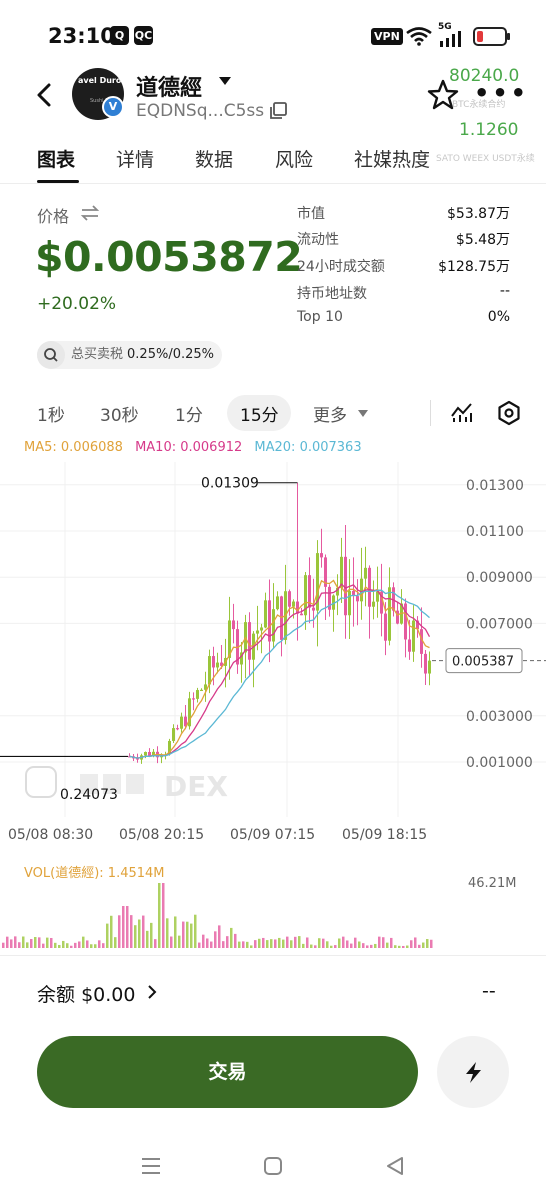  What do you see at coordinates (135, 158) in the screenshot?
I see `tab-details: 详情` at bounding box center [135, 158].